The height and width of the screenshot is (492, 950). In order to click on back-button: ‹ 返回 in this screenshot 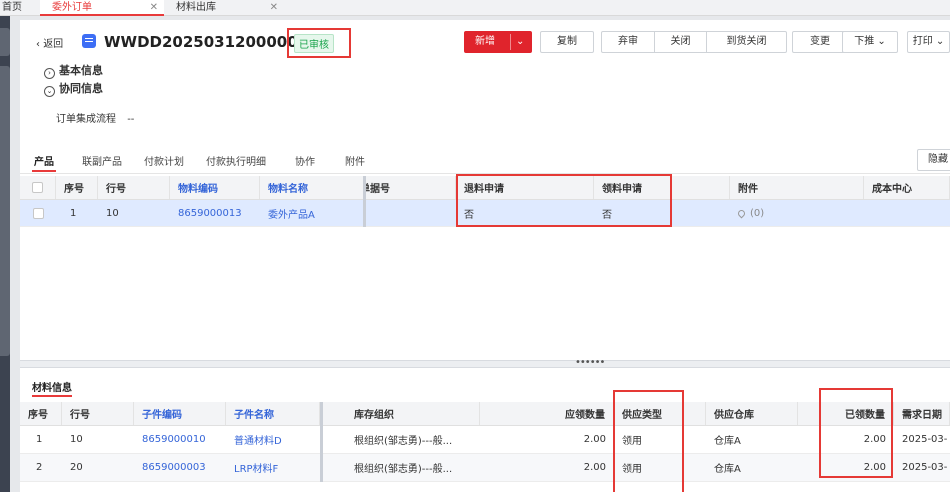, I will do `click(49, 42)`.